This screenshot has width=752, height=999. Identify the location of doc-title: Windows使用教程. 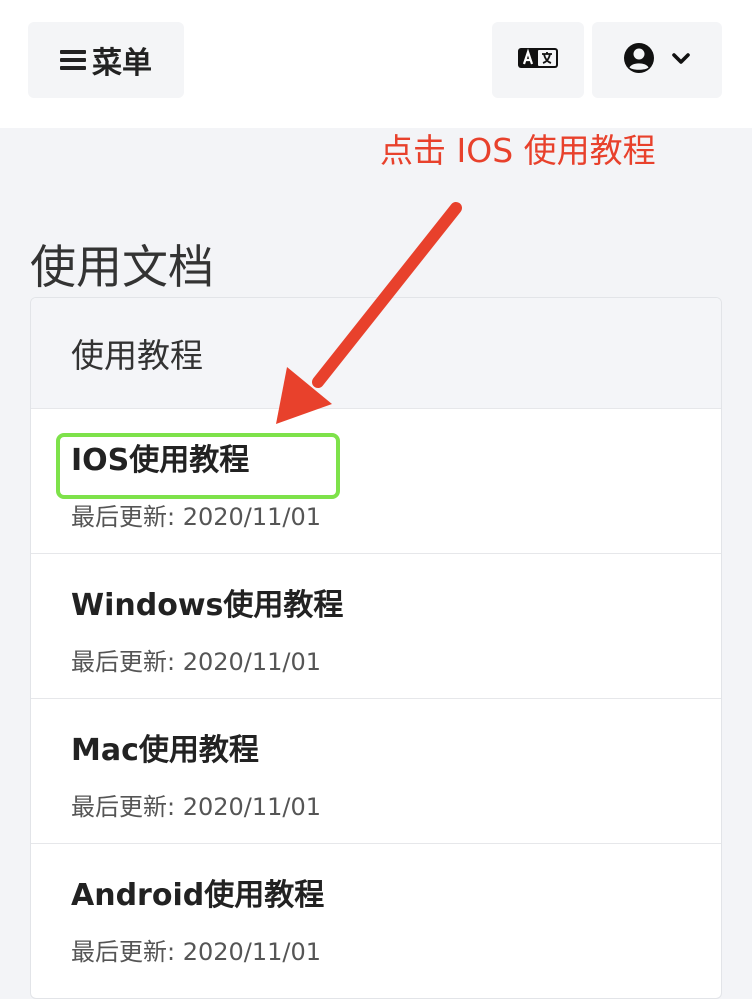
(207, 602).